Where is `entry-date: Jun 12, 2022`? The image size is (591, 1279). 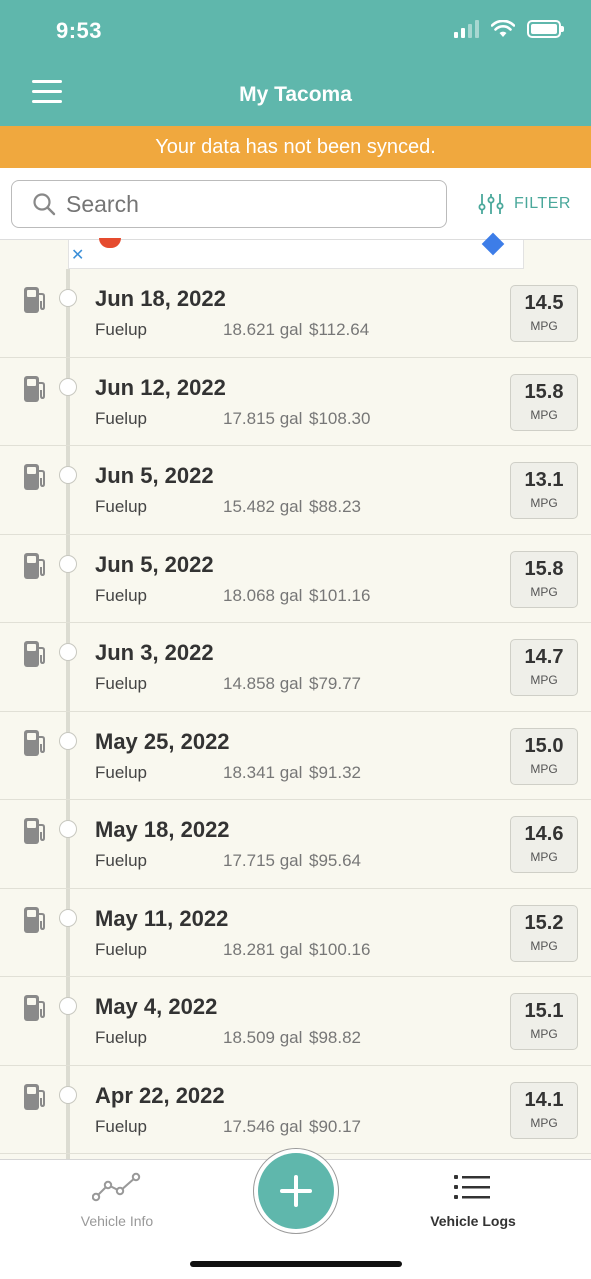 entry-date: Jun 12, 2022 is located at coordinates (160, 387).